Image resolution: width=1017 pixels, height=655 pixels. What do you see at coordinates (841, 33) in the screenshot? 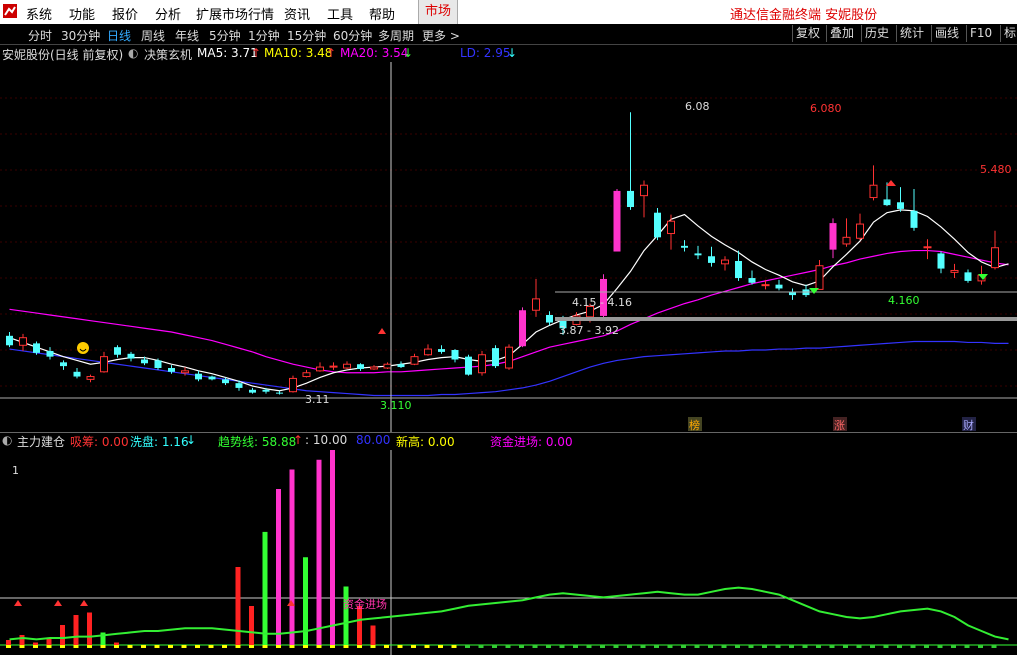
I see `overlay-button: 叠加` at bounding box center [841, 33].